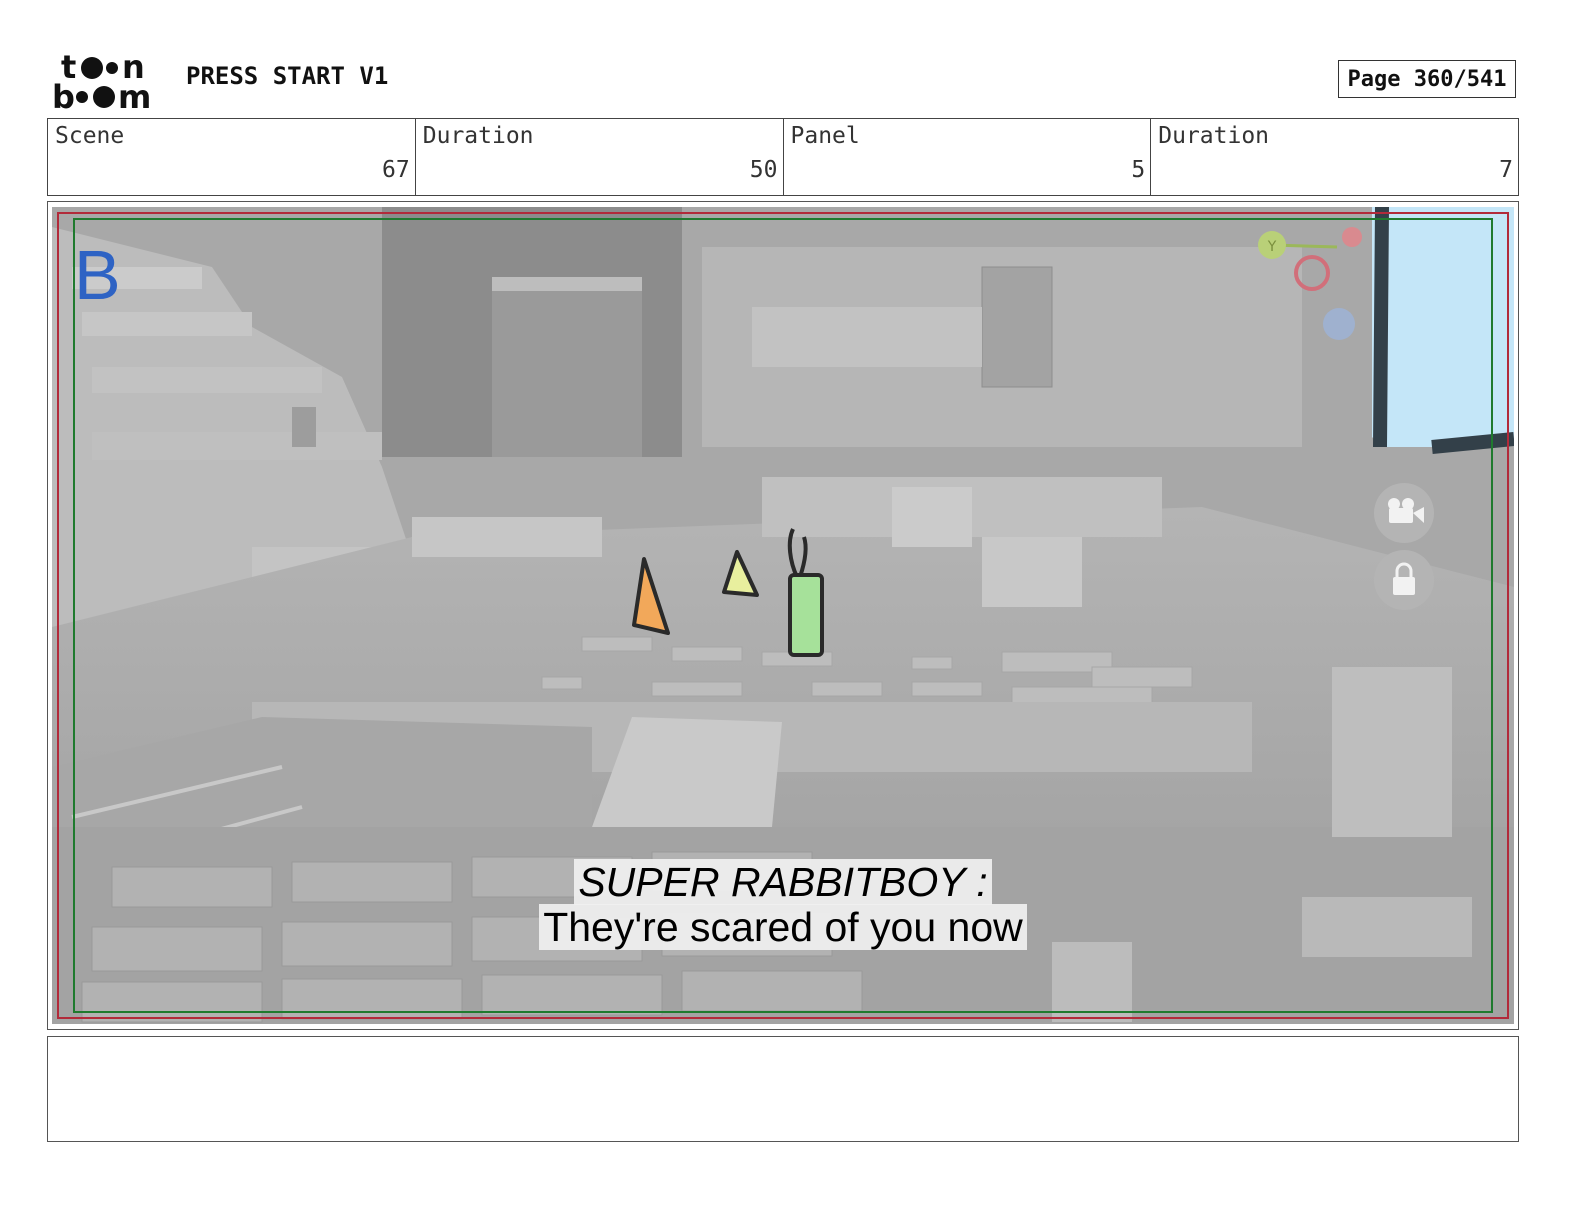 This screenshot has width=1584, height=1224. Describe the element at coordinates (567, 367) in the screenshot. I see `tower-block` at that location.